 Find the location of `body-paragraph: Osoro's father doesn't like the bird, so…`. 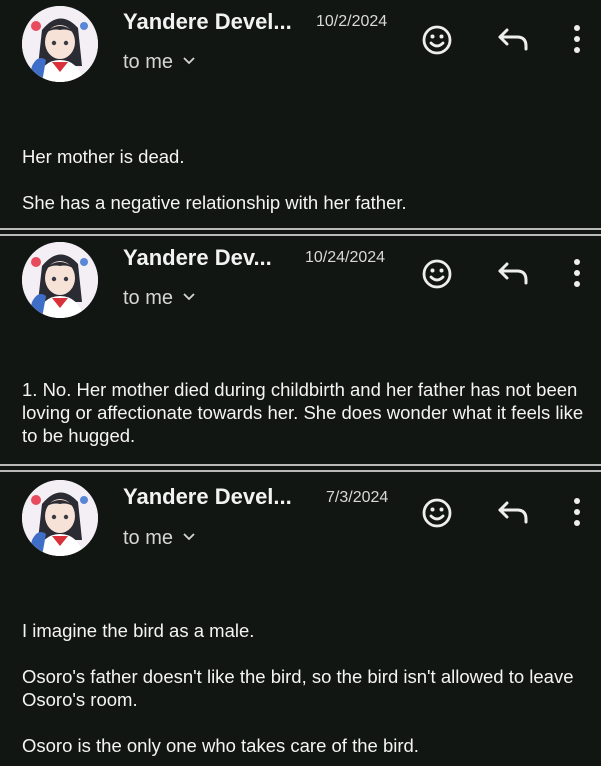

body-paragraph: Osoro's father doesn't like the bird, so… is located at coordinates (298, 688).